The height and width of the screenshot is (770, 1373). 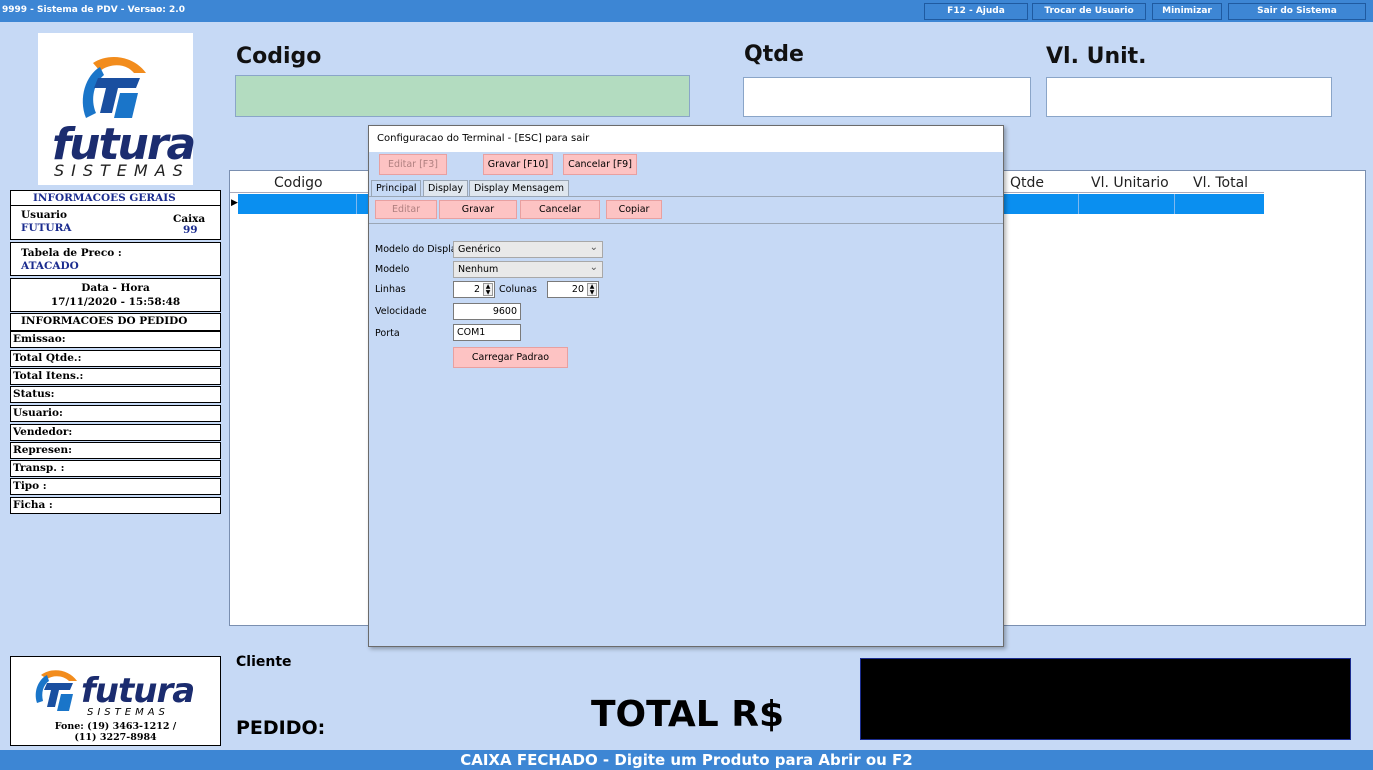 I want to click on model-select: Nenhum ⌄, so click(x=528, y=269).